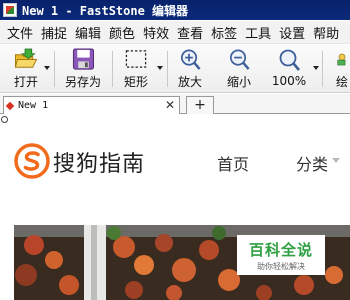 Image resolution: width=350 pixels, height=300 pixels. Describe the element at coordinates (10, 10) in the screenshot. I see `app-icon` at that location.